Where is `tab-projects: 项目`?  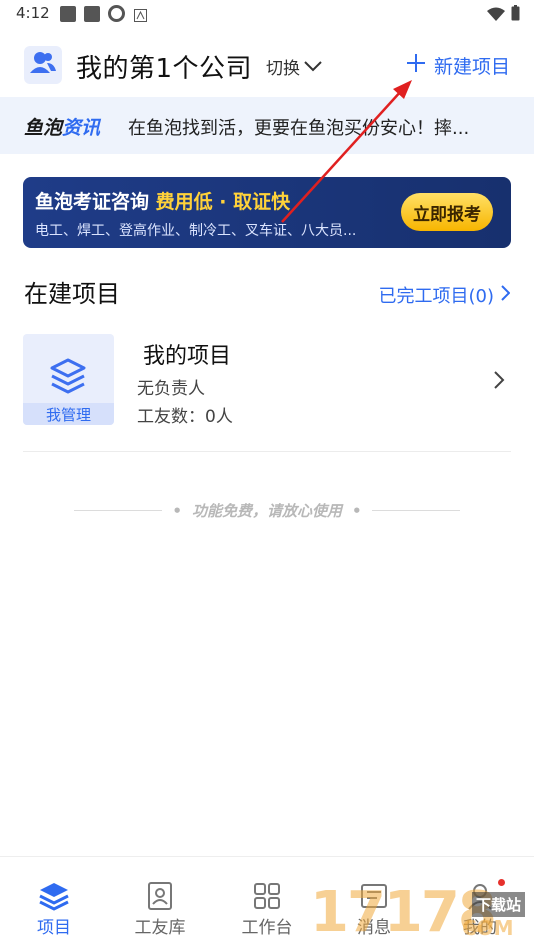 tab-projects: 项目 is located at coordinates (54, 908).